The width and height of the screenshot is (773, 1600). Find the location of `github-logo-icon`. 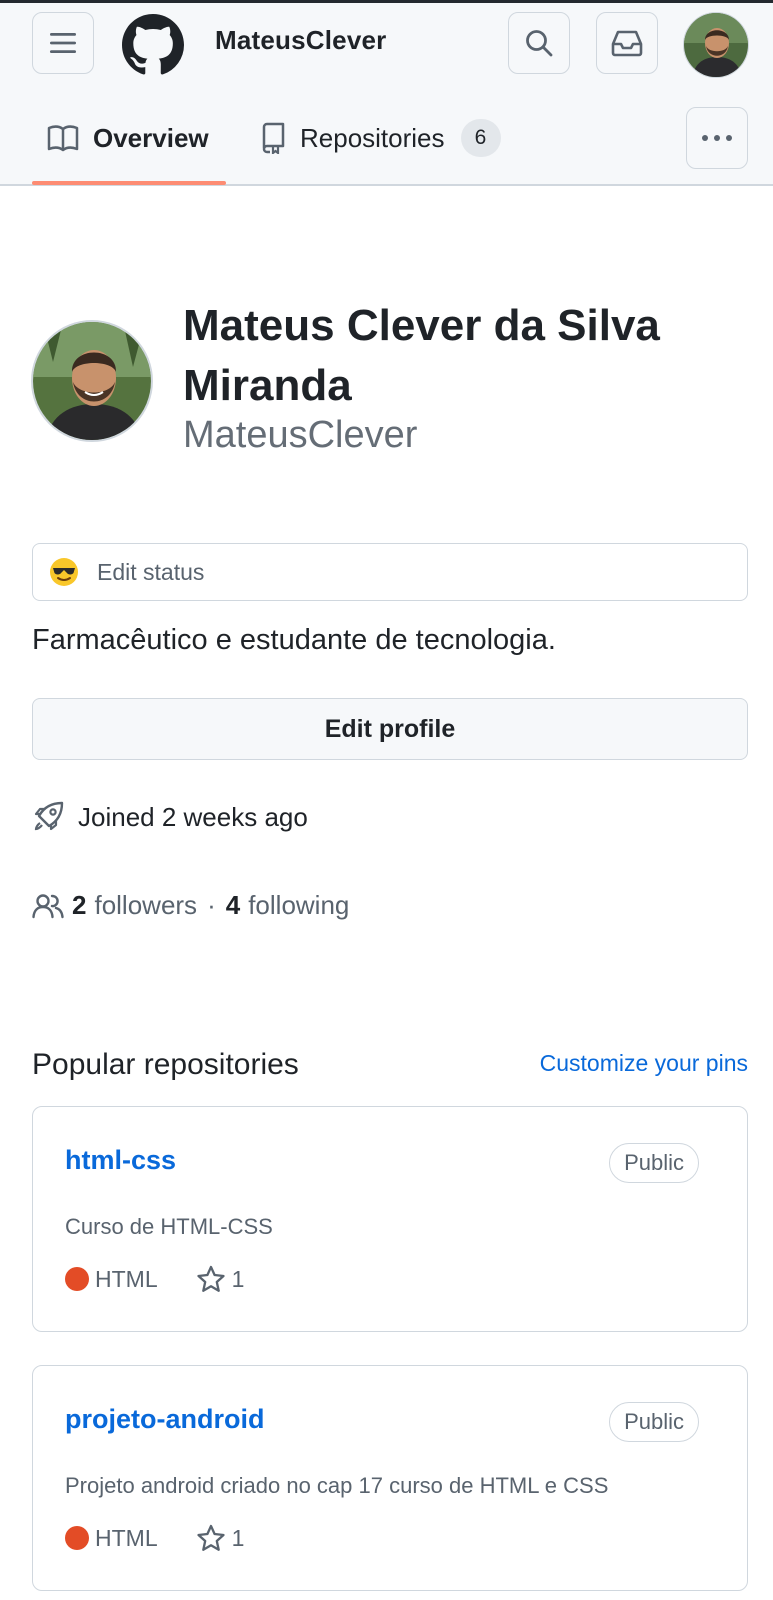

github-logo-icon is located at coordinates (153, 45).